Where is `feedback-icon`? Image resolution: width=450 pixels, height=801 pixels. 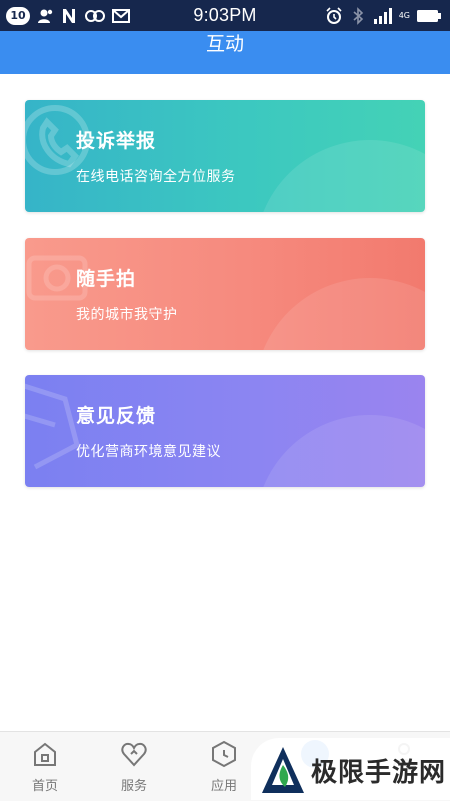 feedback-icon is located at coordinates (52, 426).